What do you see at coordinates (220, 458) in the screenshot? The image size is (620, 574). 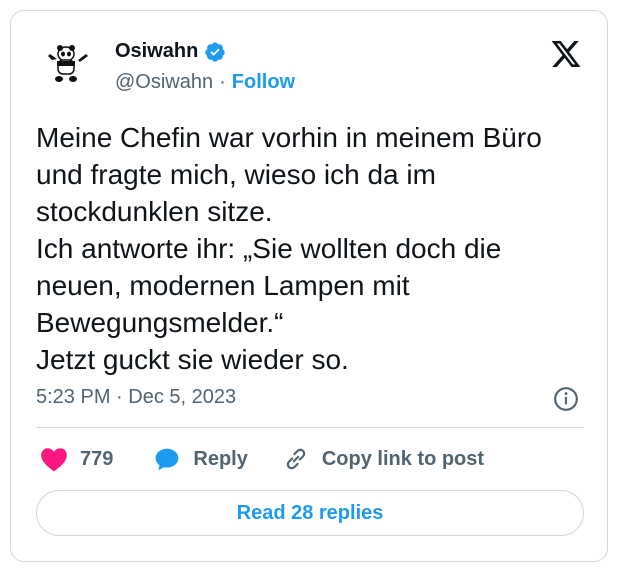 I see `reply-label: Reply` at bounding box center [220, 458].